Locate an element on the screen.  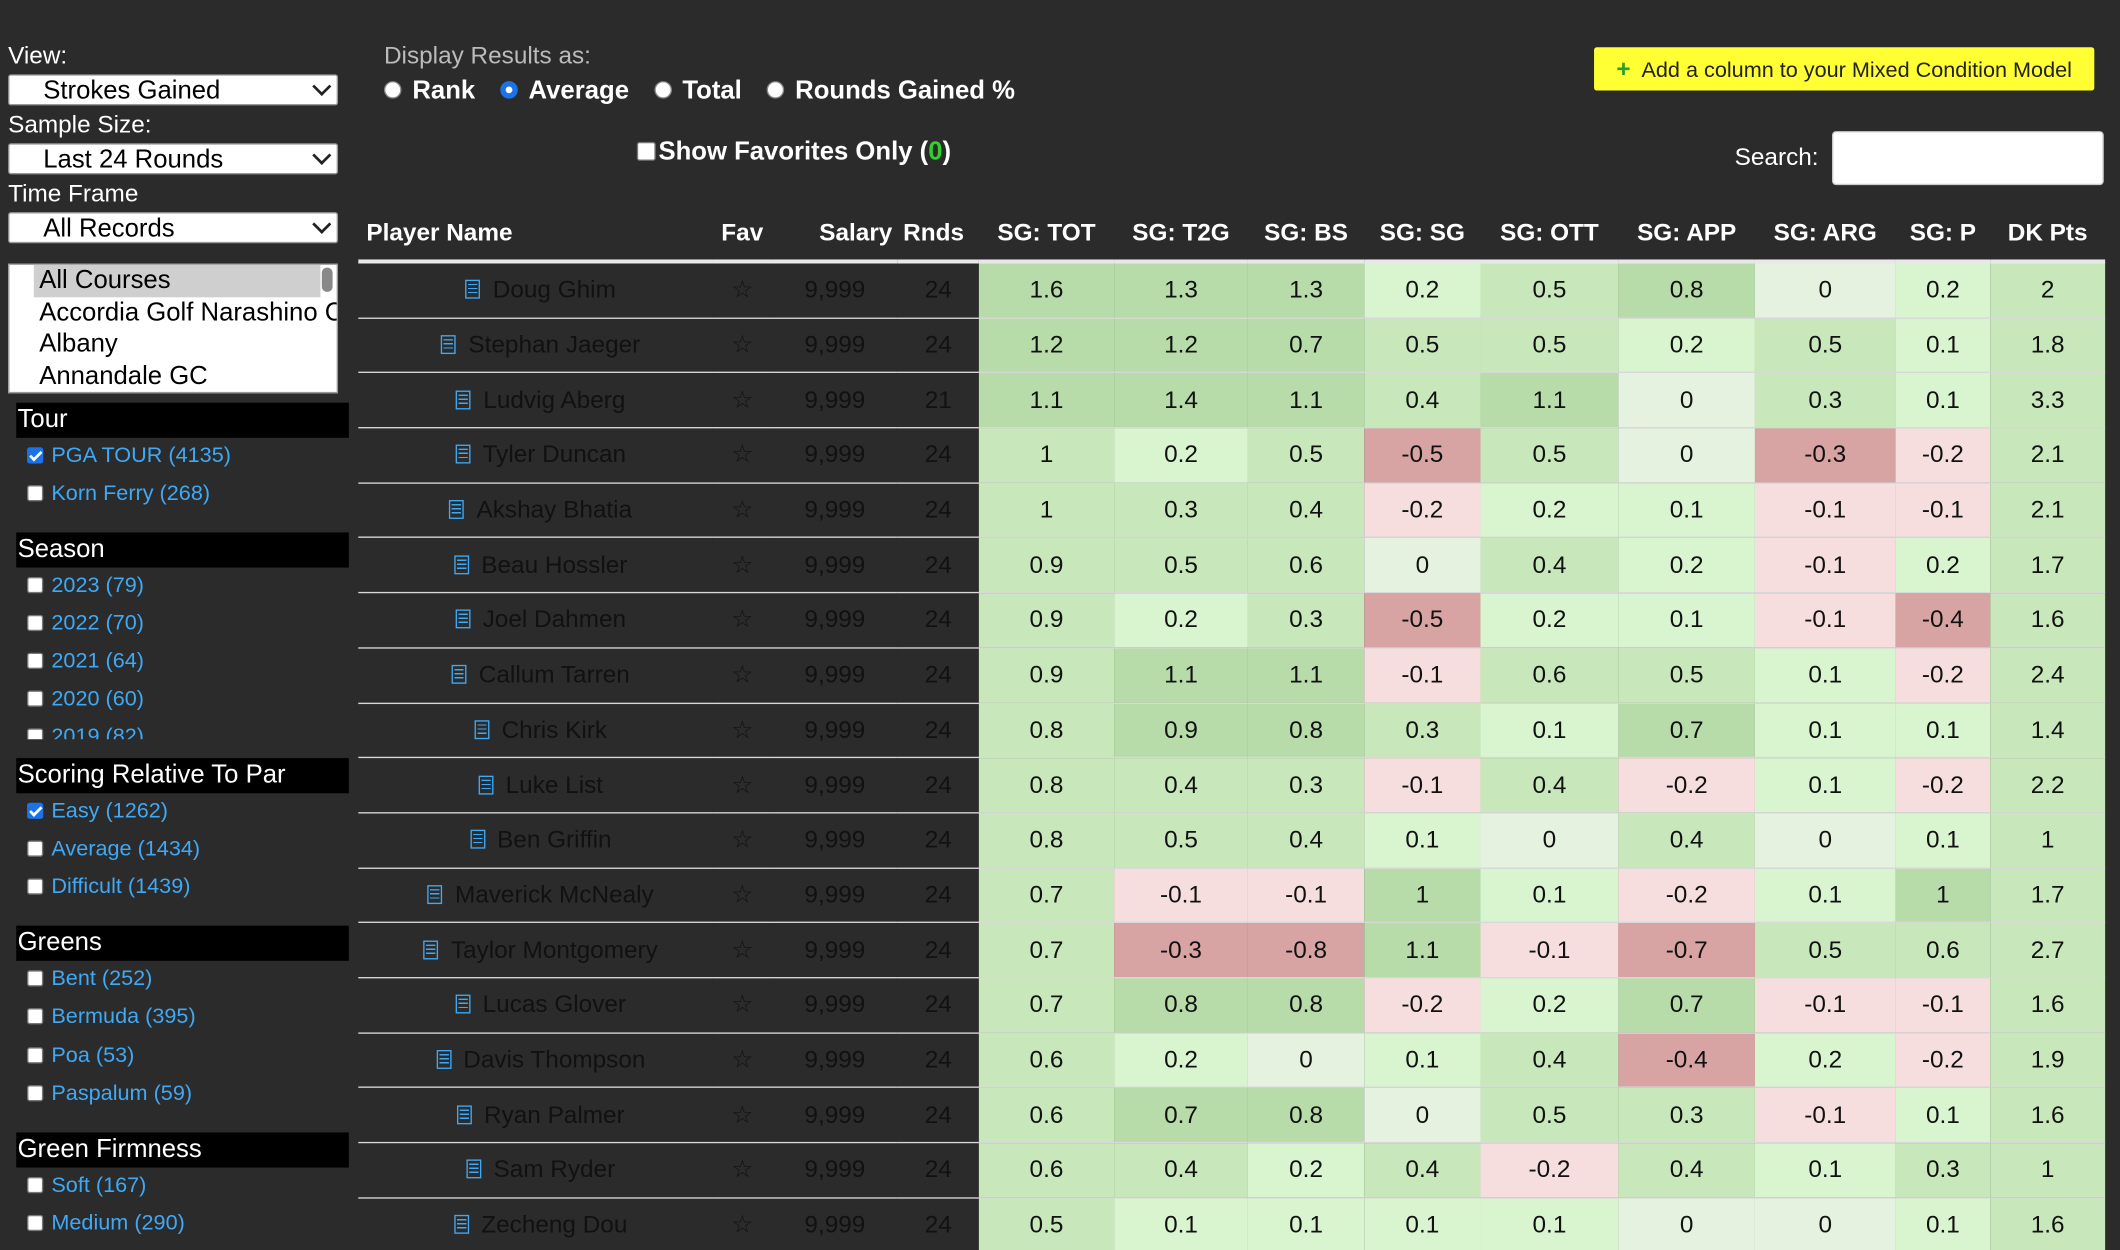
radio-rounds-gained is located at coordinates (775, 90).